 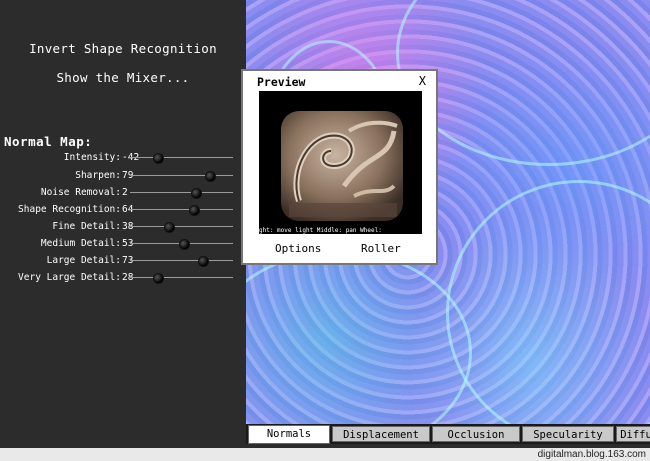 I want to click on slider-label: Noise Removal:, so click(x=80, y=192).